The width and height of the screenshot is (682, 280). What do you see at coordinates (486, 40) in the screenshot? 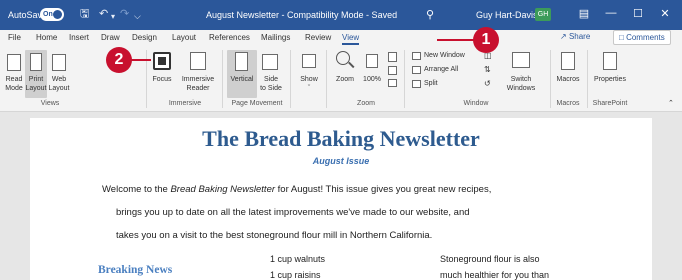
I see `callout-badge: 1` at bounding box center [486, 40].